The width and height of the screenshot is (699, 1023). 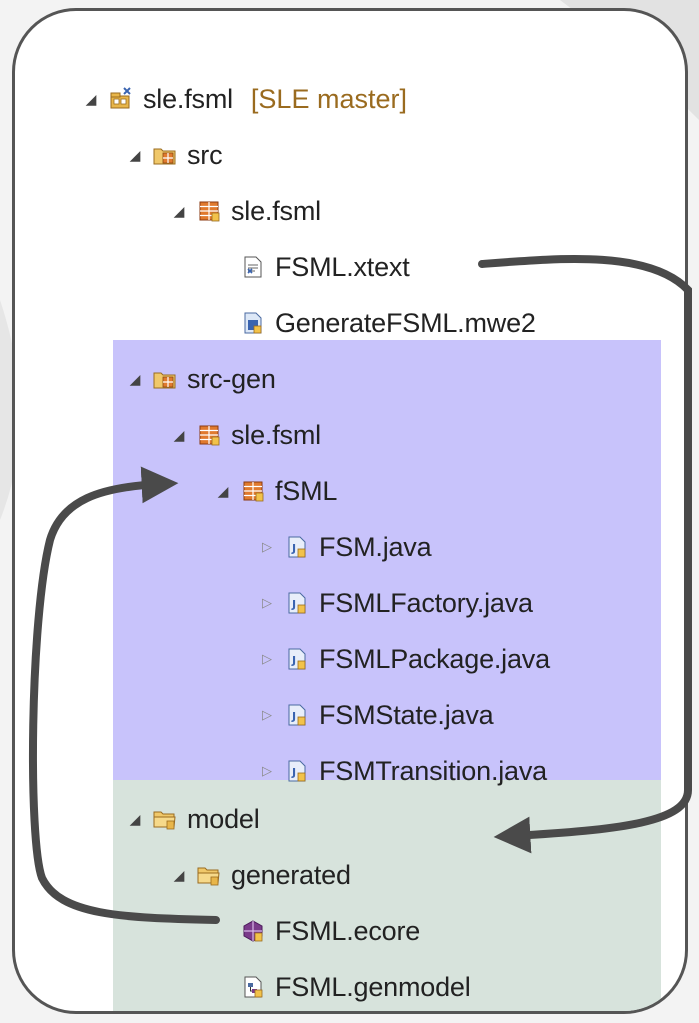 I want to click on tree-item-java-file: ▷ J FSMTransition.java, so click(x=402, y=771).